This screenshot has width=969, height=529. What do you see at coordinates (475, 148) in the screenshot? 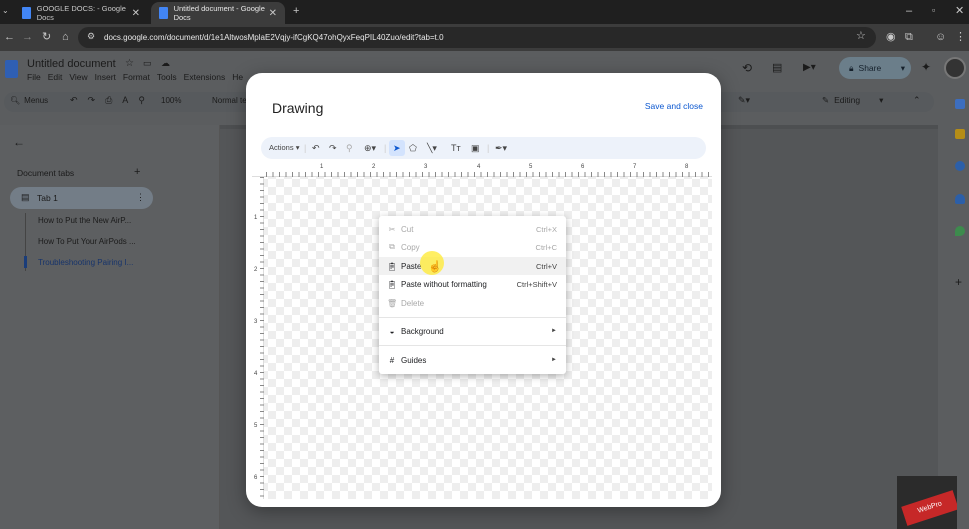
I see `image-icon: ▣` at bounding box center [475, 148].